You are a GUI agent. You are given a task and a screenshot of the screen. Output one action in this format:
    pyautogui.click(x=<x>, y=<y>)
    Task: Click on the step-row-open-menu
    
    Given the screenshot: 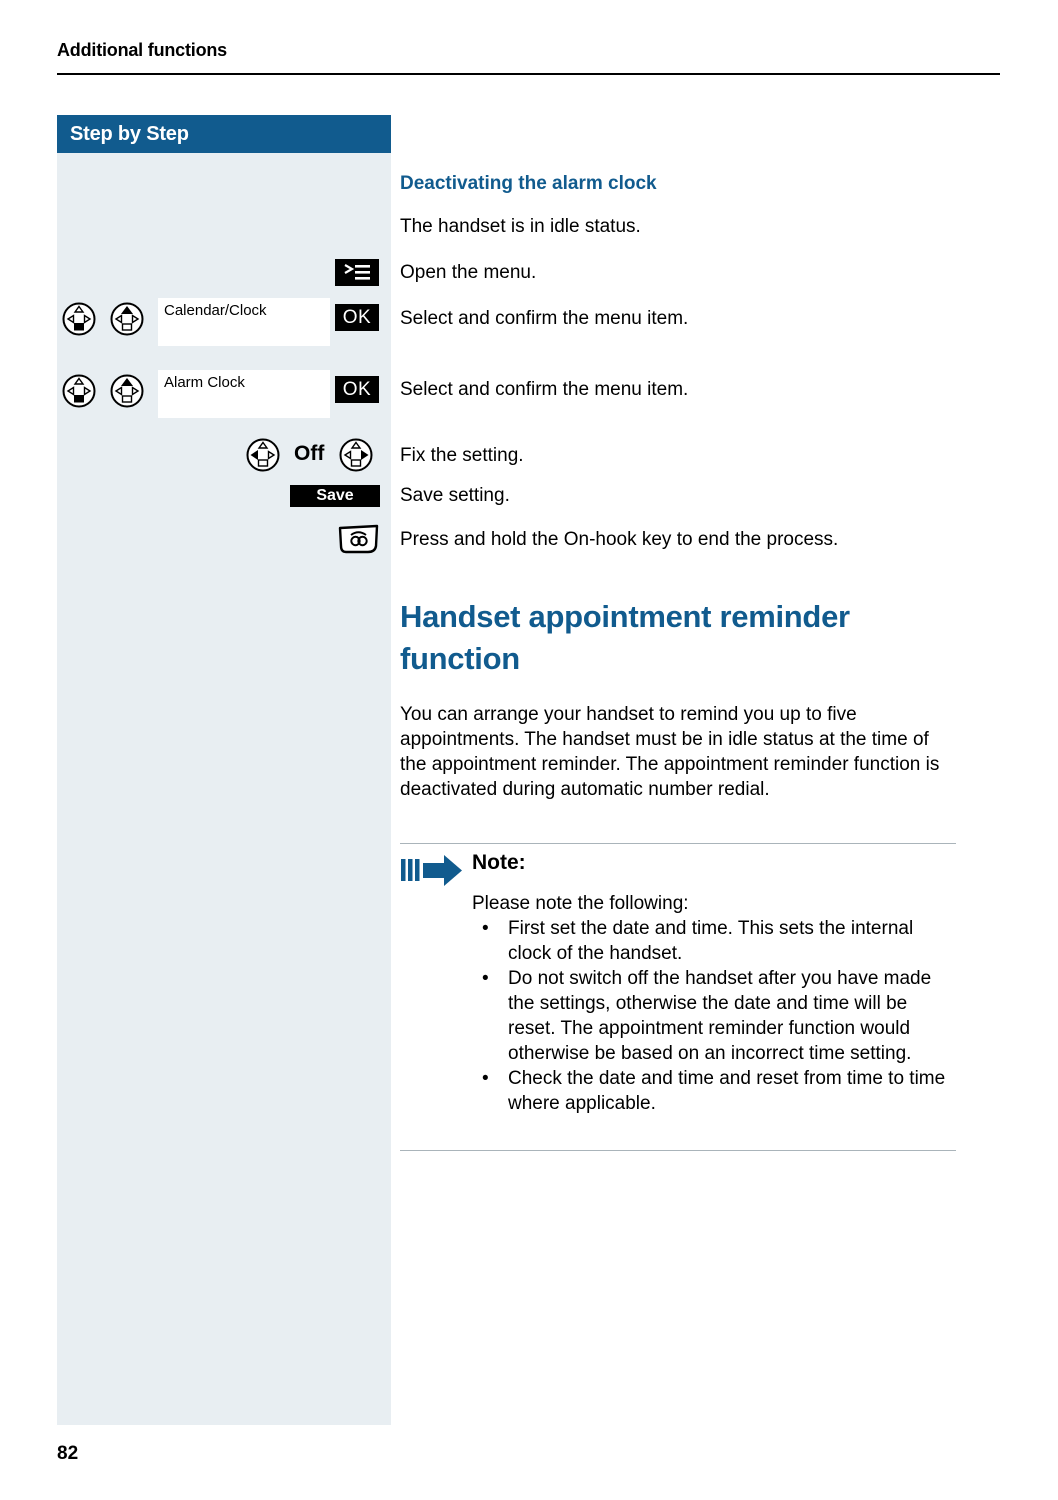 What is the action you would take?
    pyautogui.click(x=195, y=273)
    